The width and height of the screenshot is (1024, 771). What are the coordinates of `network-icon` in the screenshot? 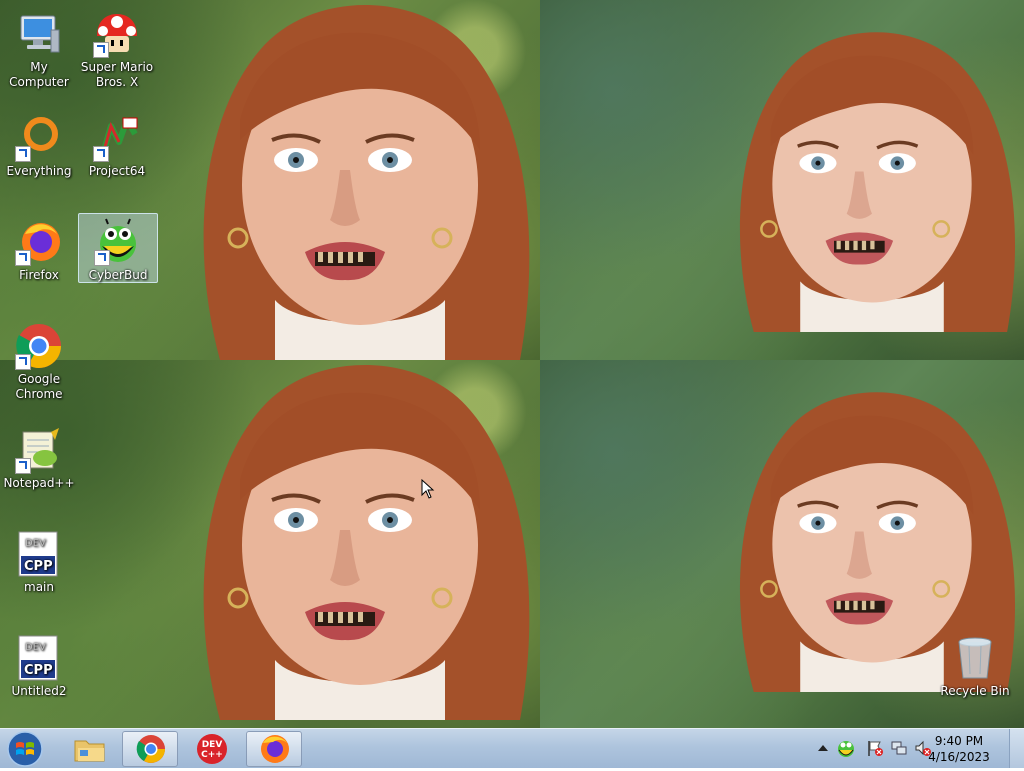 It's located at (899, 748).